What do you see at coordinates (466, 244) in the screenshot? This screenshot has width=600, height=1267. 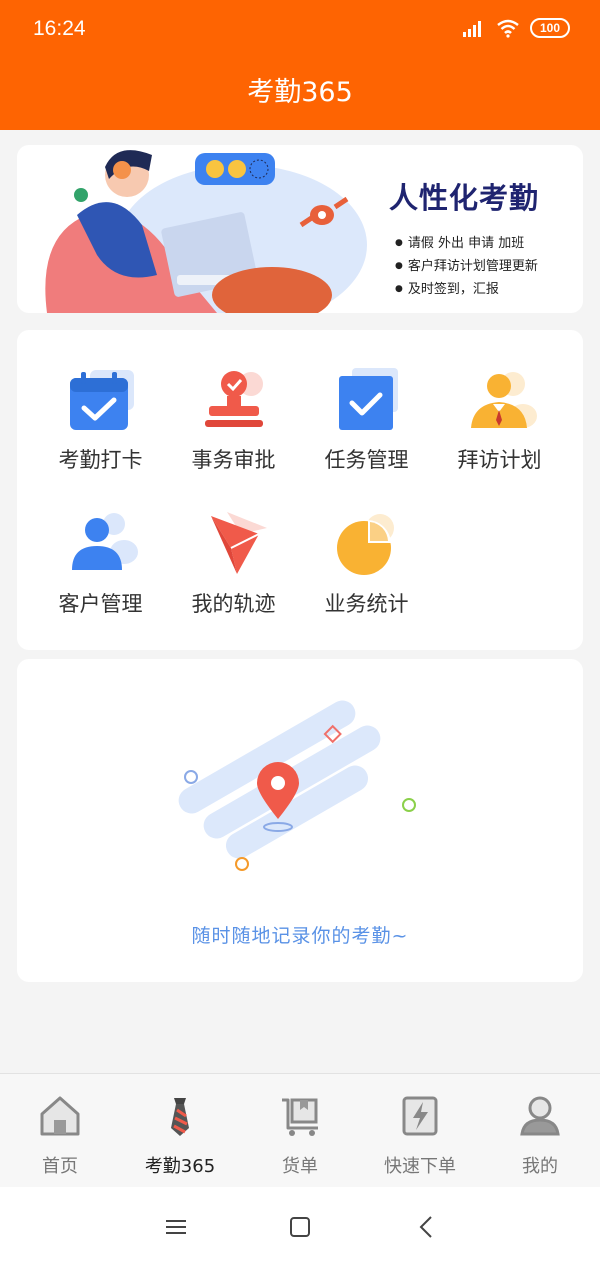 I see `banner-feature: 请假 外出 申请 加班` at bounding box center [466, 244].